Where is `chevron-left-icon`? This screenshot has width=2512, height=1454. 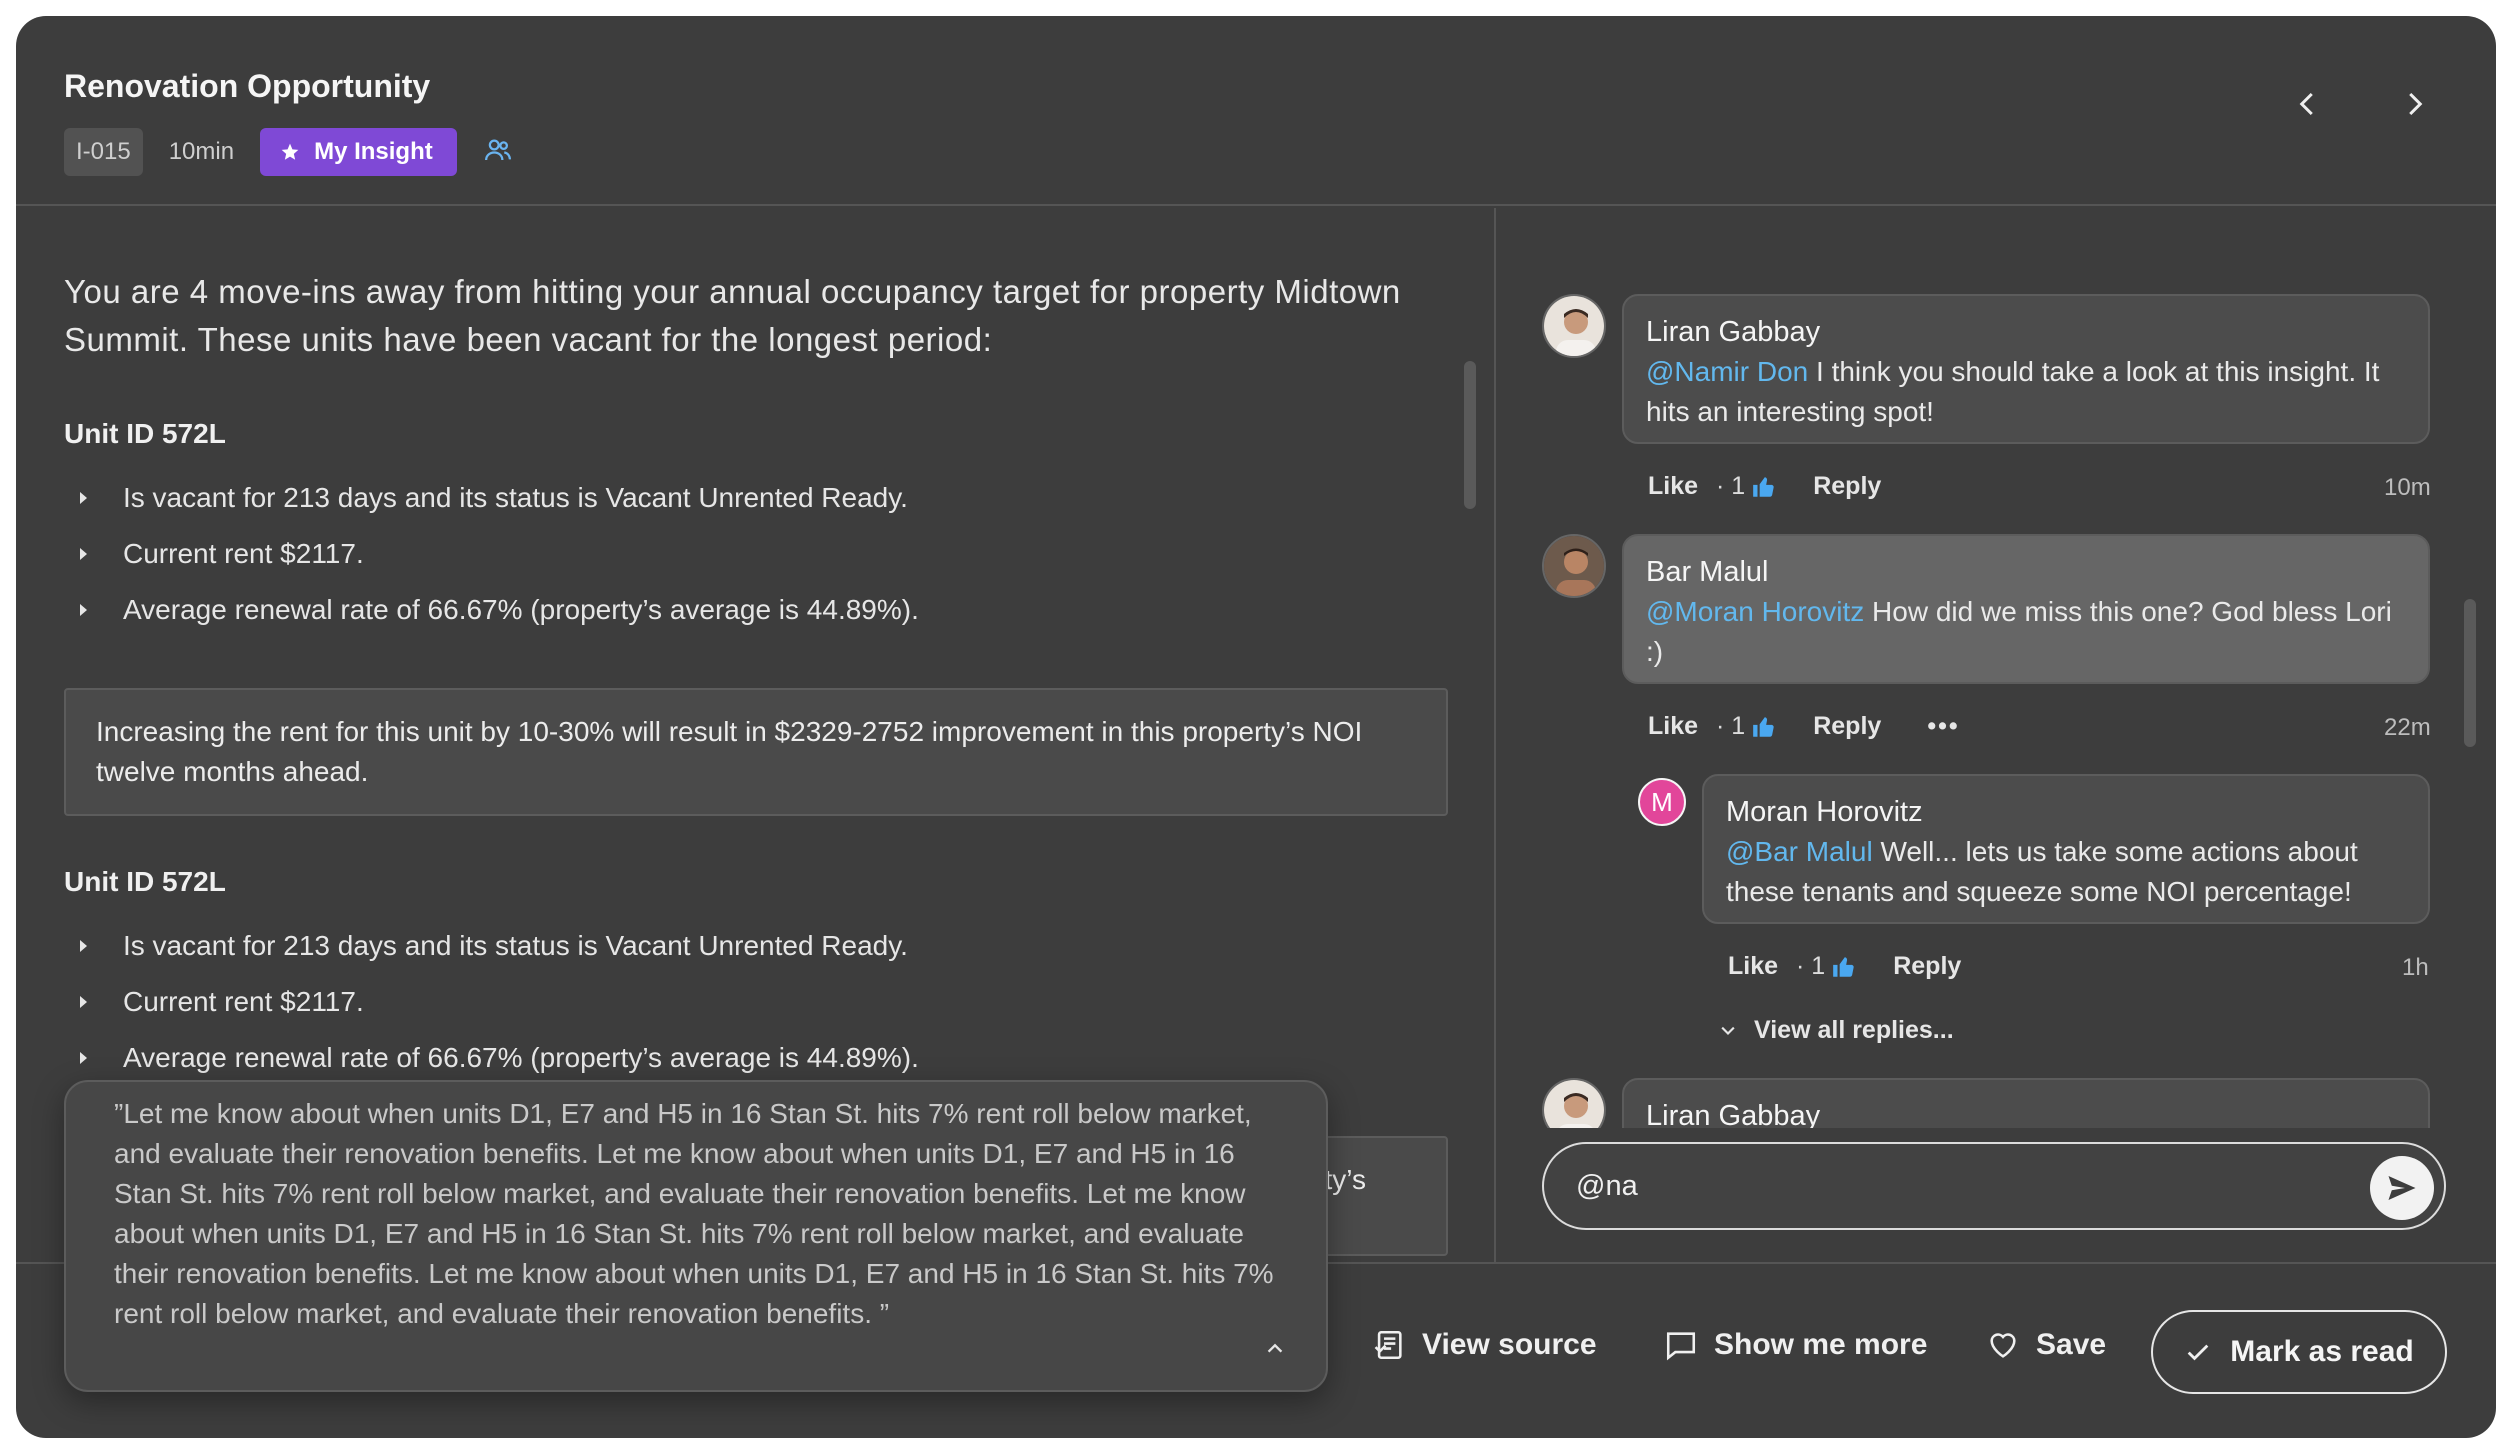
chevron-left-icon is located at coordinates (2306, 104).